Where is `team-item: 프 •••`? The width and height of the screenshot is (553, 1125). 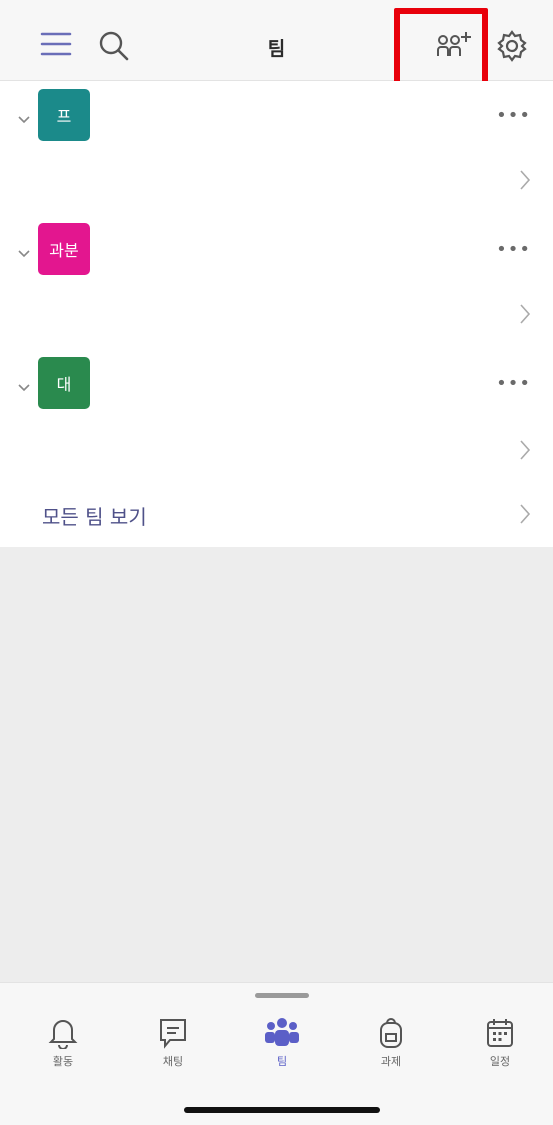 team-item: 프 ••• is located at coordinates (276, 119).